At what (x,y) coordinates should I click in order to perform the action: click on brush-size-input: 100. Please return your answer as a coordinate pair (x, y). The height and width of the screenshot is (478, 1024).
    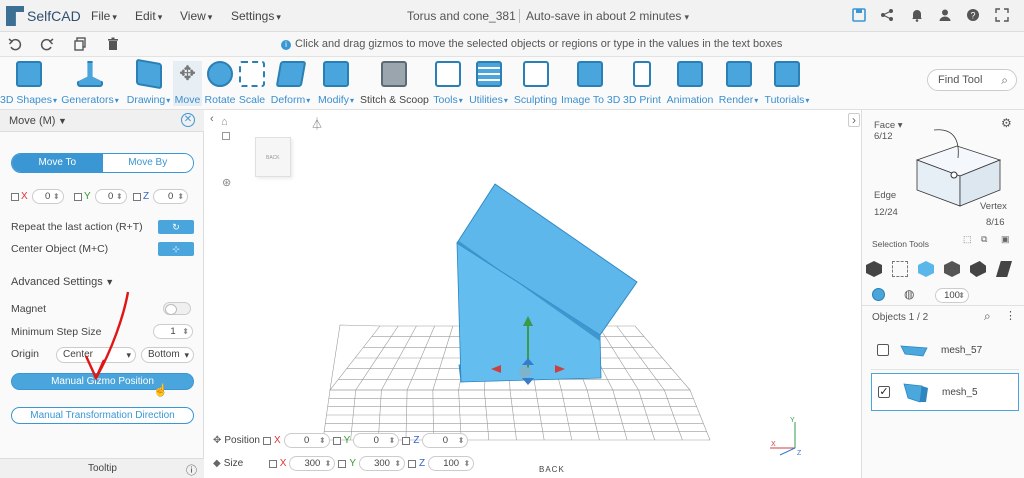
    Looking at the image, I should click on (952, 295).